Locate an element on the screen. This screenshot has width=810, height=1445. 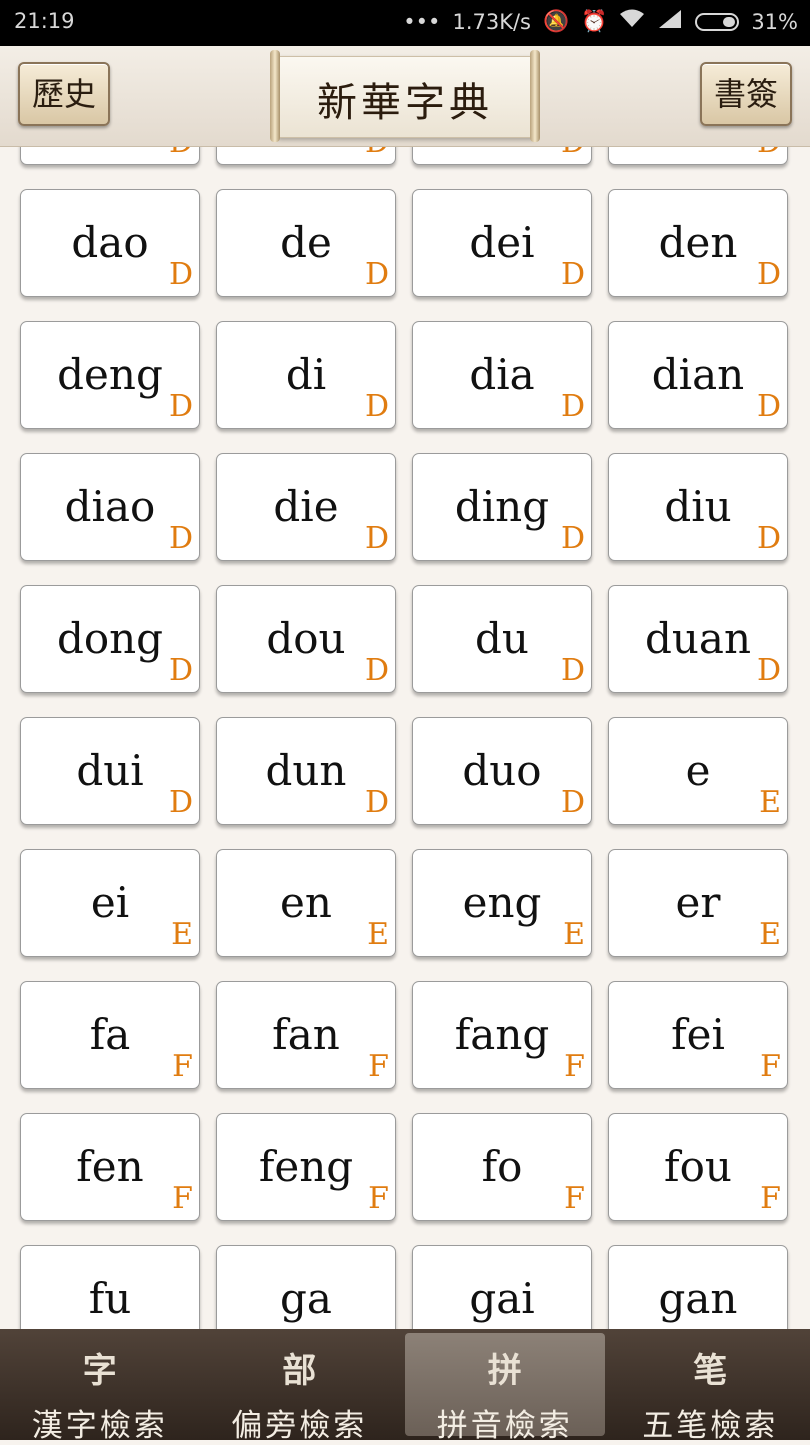
pinyin-cell: diaoD is located at coordinates (110, 507).